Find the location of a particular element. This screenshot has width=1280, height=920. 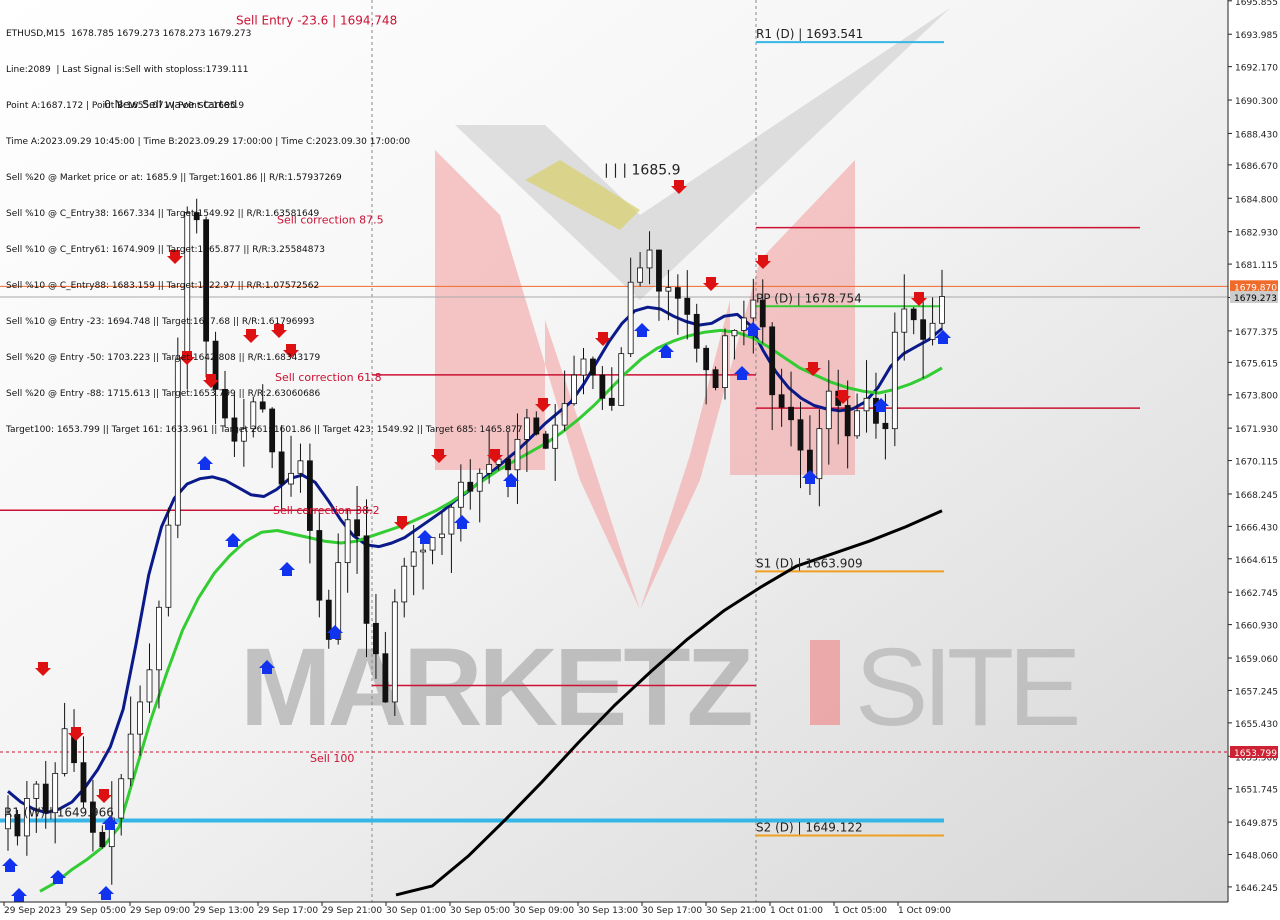

pivot-level-label: S1 (D) | 1663.909 is located at coordinates (809, 563).